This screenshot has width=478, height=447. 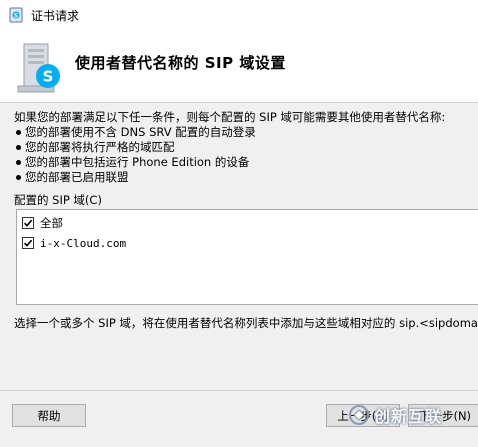 What do you see at coordinates (180, 63) in the screenshot?
I see `page-title: 使用者替代名称的 SIP 域设置` at bounding box center [180, 63].